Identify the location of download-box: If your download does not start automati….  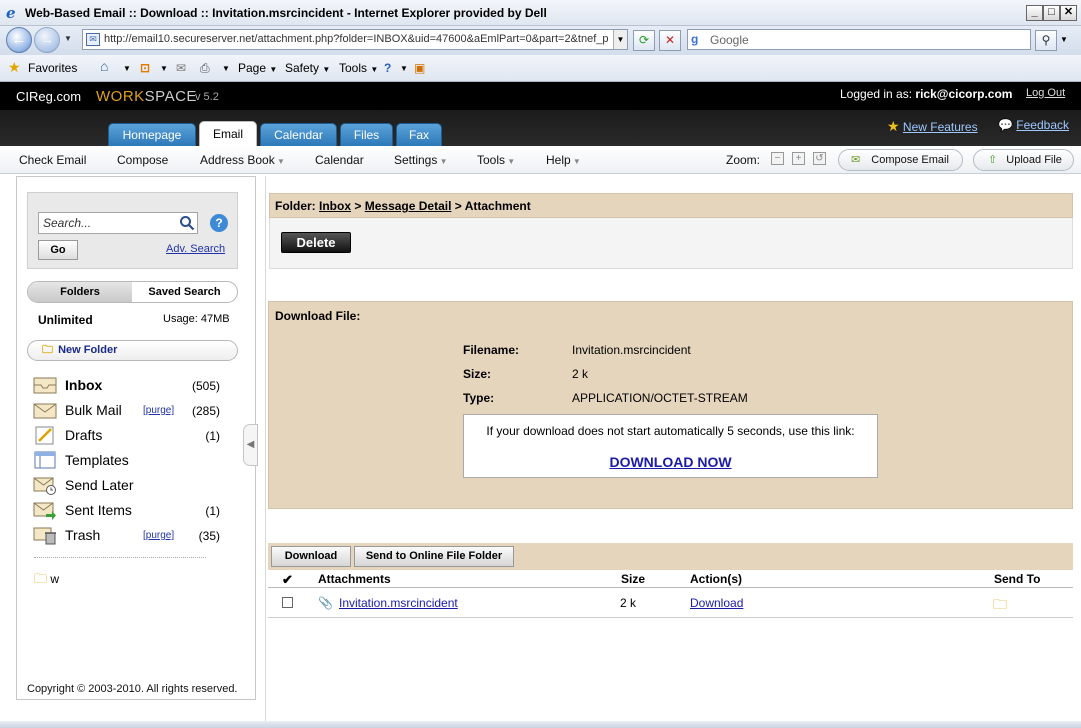
(670, 446).